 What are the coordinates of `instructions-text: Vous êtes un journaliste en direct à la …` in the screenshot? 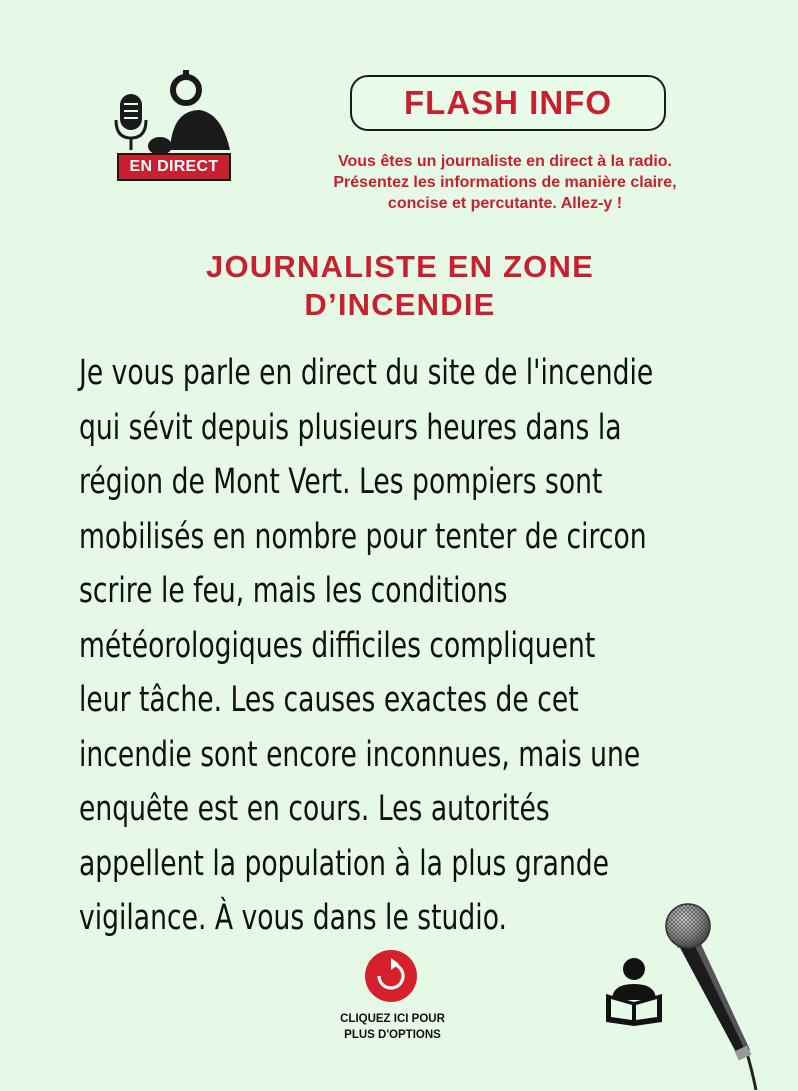 It's located at (505, 182).